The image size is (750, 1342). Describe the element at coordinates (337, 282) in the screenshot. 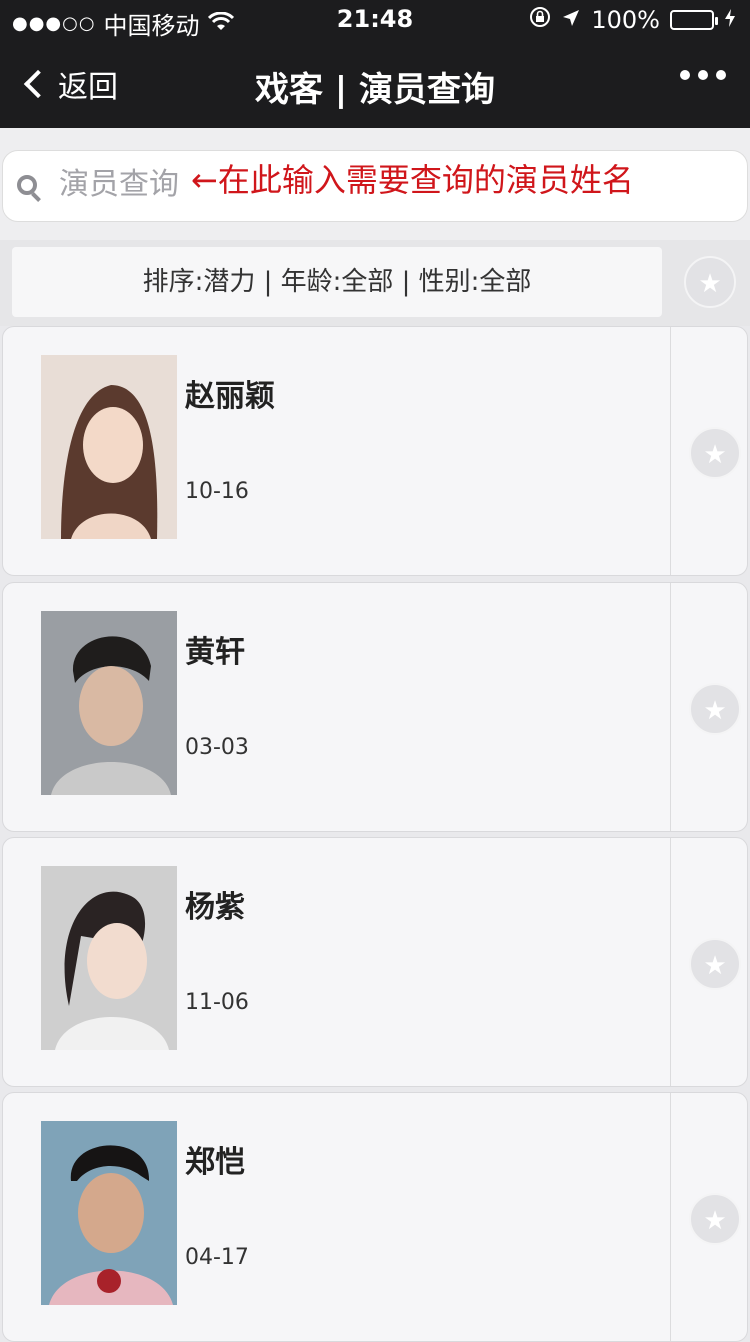

I see `filter-button: 排序:潜力 | 年龄:全部 | 性别:全部` at that location.